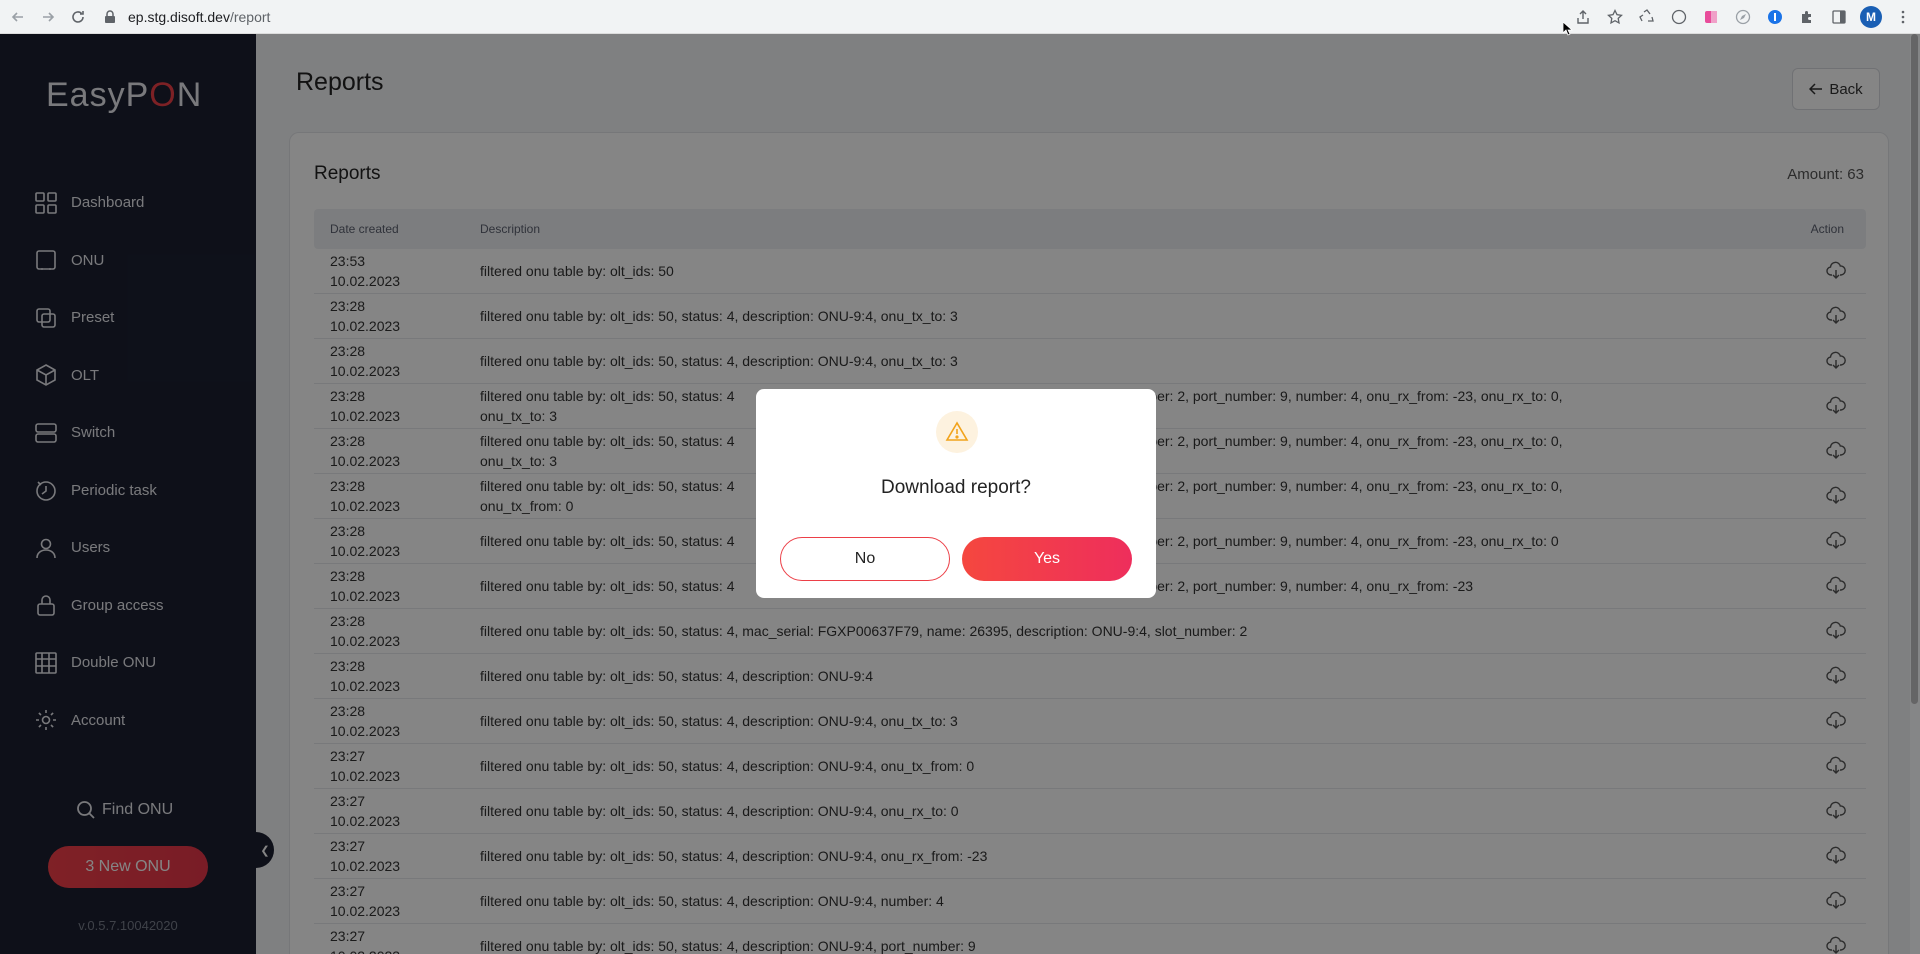 The image size is (1920, 954). Describe the element at coordinates (250, 17) in the screenshot. I see `url-path: /report` at that location.